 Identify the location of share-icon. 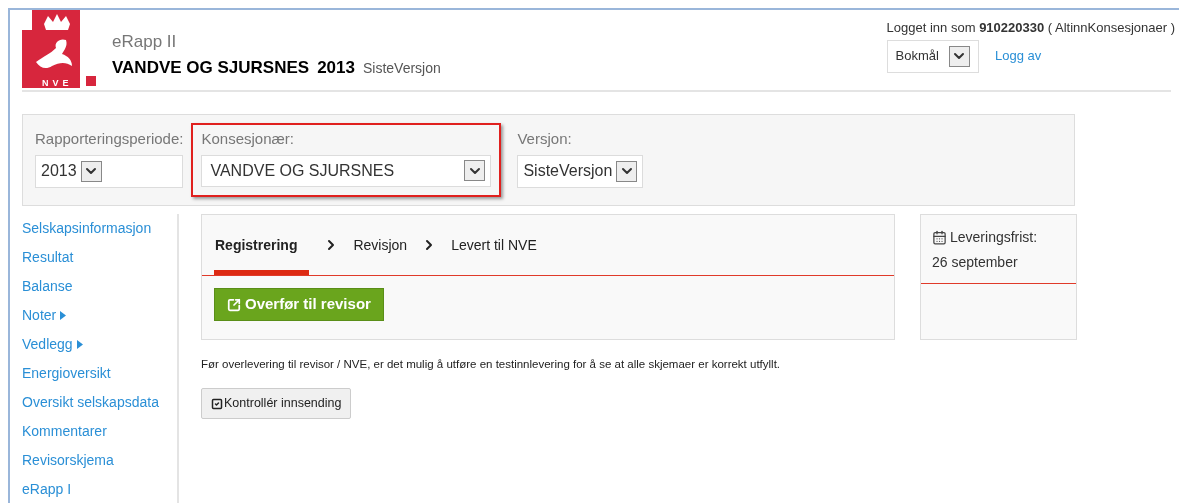
(234, 304).